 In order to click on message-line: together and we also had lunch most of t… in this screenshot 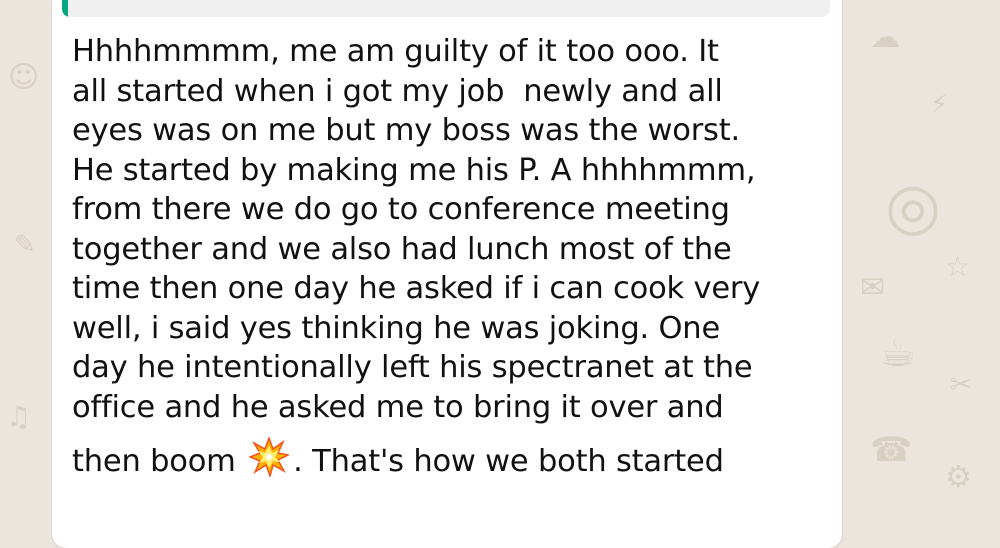, I will do `click(402, 249)`.